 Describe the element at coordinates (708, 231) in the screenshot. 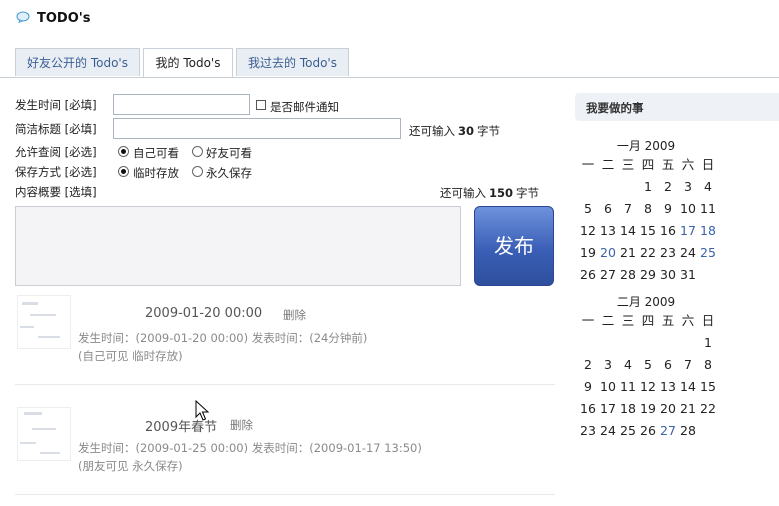

I see `calendar-day-link: 18` at that location.